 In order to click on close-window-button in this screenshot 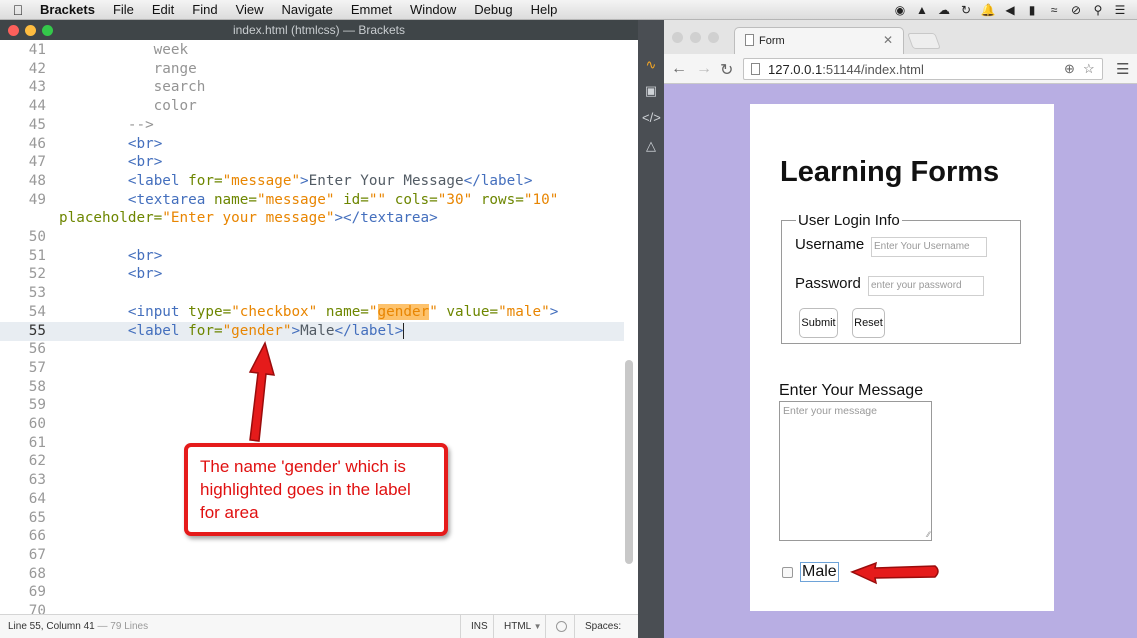, I will do `click(13, 30)`.